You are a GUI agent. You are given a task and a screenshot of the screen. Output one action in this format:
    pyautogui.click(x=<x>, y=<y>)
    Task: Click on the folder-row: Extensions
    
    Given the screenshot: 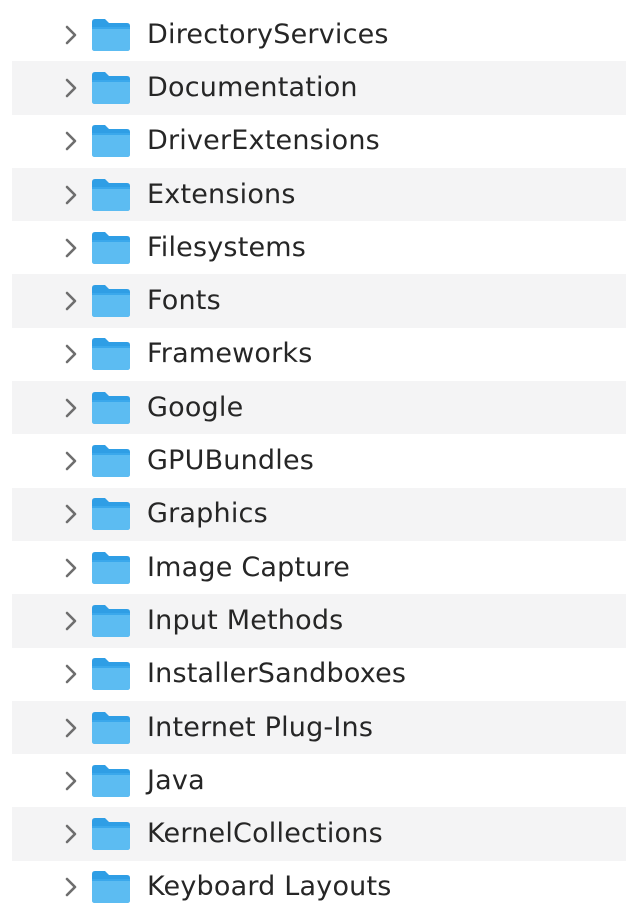 What is the action you would take?
    pyautogui.click(x=319, y=194)
    